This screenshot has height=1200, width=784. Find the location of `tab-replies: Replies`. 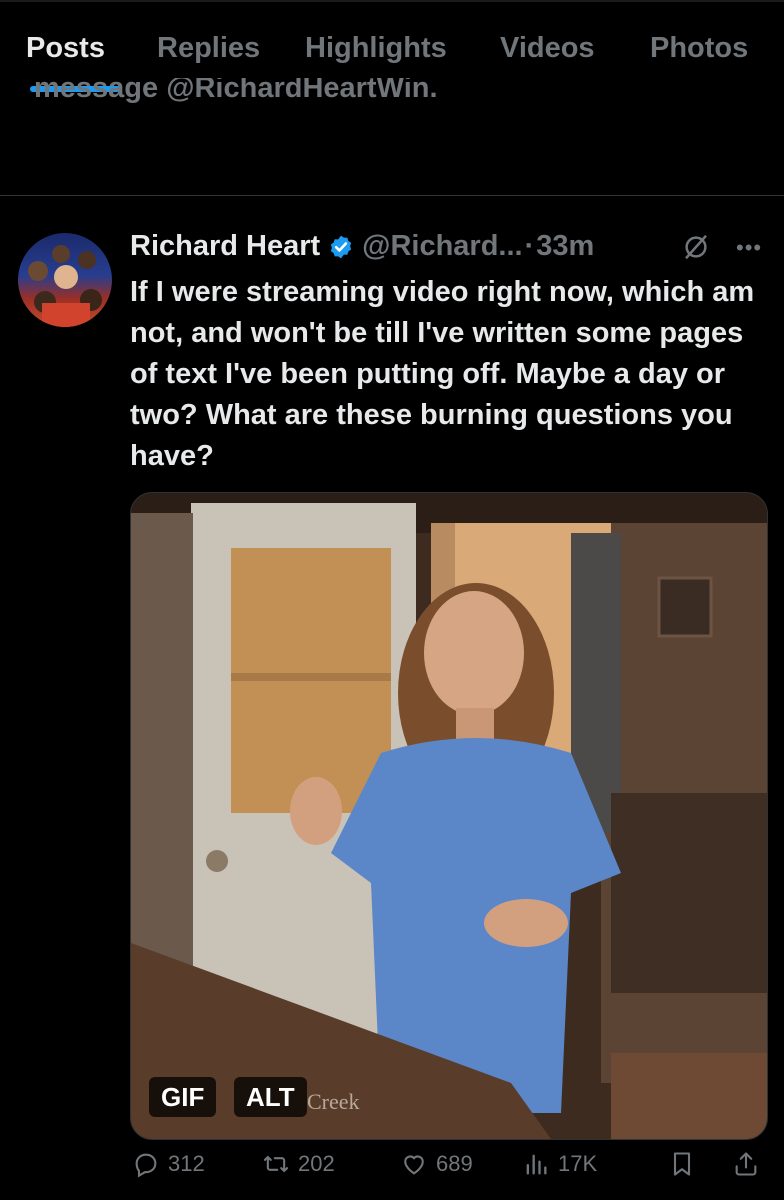

tab-replies: Replies is located at coordinates (208, 48).